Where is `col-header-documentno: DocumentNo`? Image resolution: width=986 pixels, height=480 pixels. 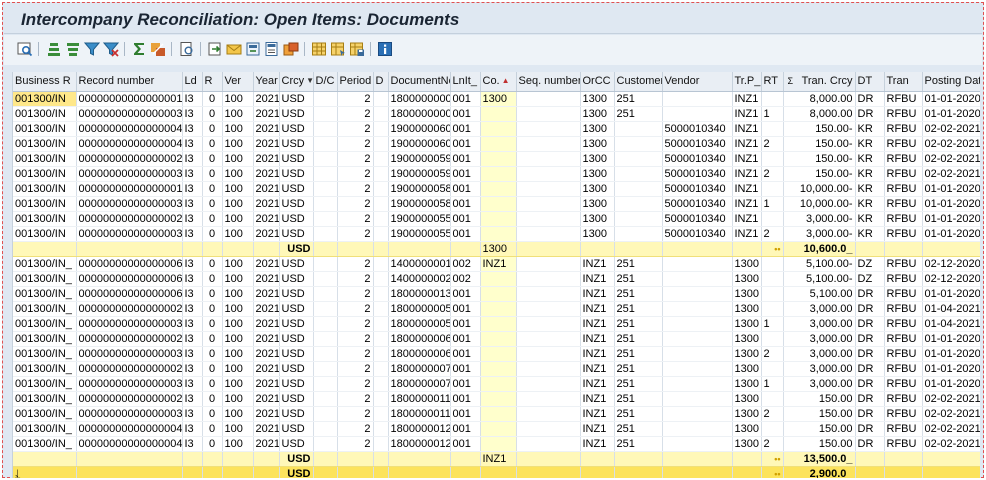 col-header-documentno: DocumentNo is located at coordinates (419, 82).